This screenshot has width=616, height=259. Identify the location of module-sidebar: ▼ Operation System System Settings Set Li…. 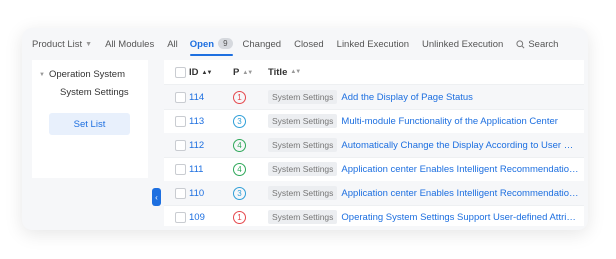
(90, 119).